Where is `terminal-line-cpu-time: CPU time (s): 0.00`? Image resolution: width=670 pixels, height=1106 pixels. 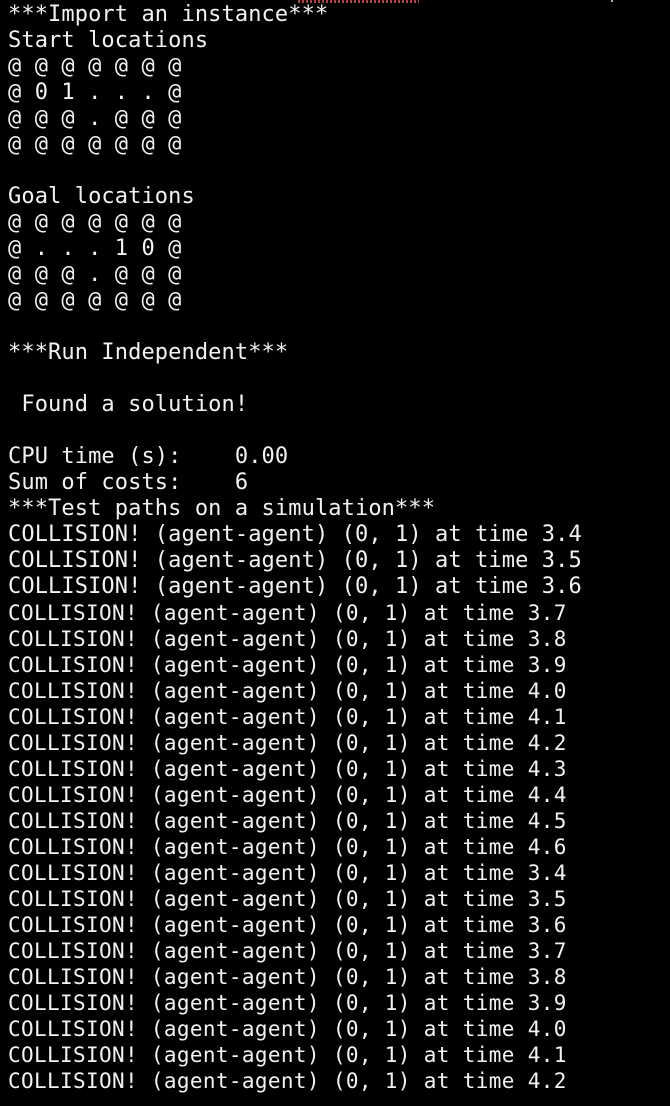
terminal-line-cpu-time: CPU time (s): 0.00 is located at coordinates (148, 456).